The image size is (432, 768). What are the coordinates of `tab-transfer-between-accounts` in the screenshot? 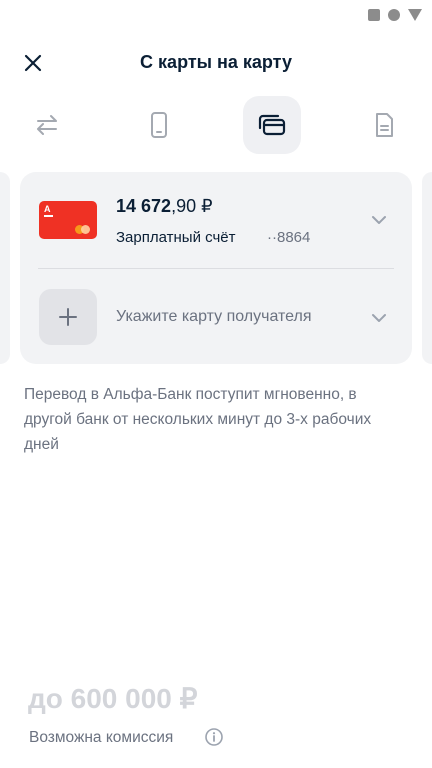 It's located at (47, 125).